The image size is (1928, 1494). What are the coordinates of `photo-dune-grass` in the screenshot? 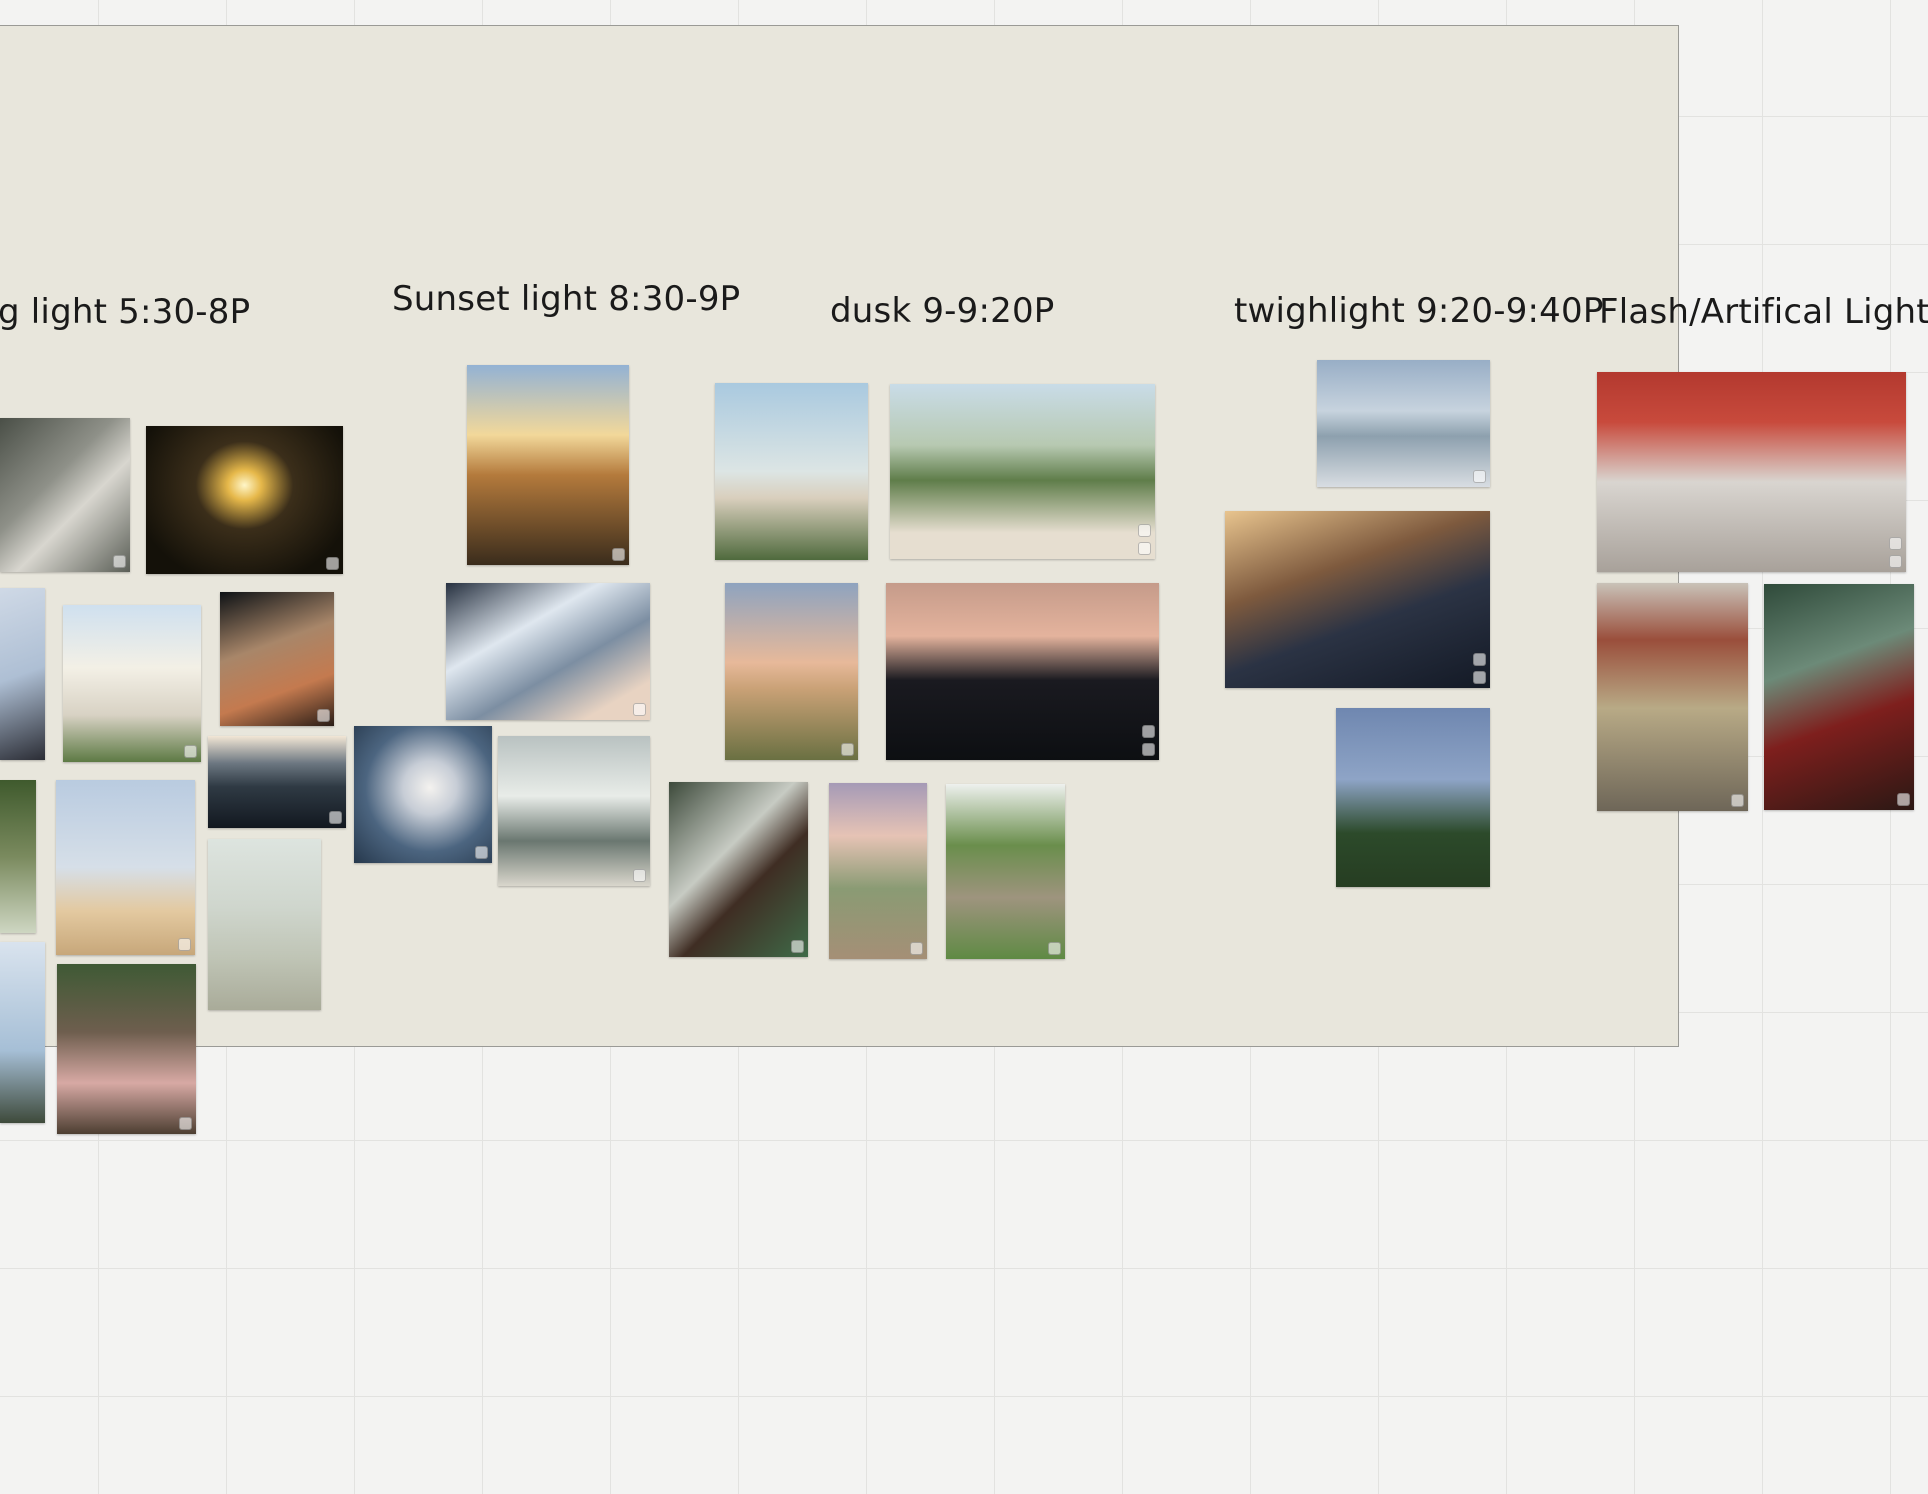 It's located at (1022, 471).